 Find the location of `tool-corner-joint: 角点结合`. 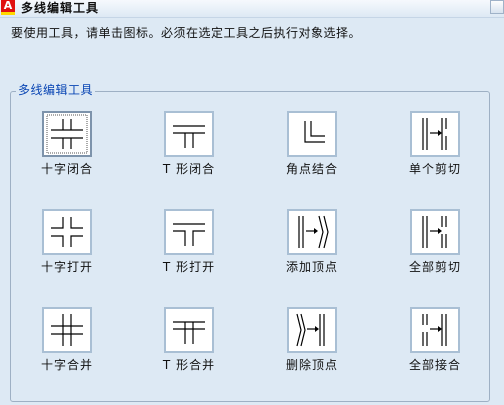

tool-corner-joint: 角点结合 is located at coordinates (312, 151).